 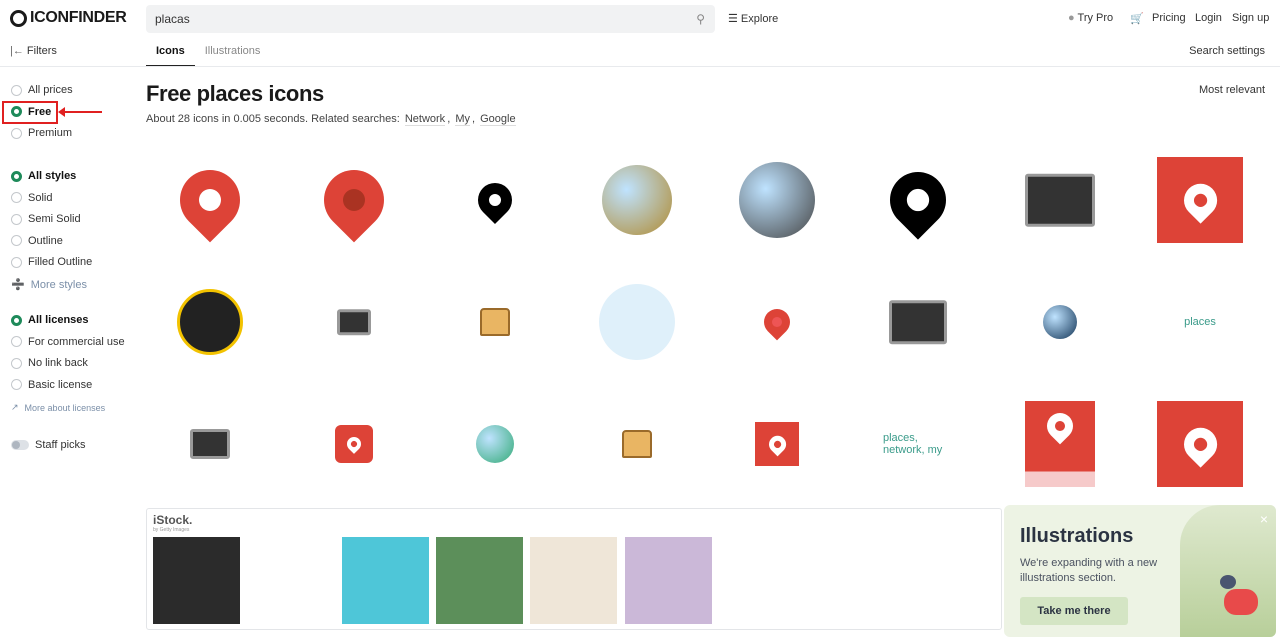 What do you see at coordinates (210, 444) in the screenshot?
I see `monitors-icon` at bounding box center [210, 444].